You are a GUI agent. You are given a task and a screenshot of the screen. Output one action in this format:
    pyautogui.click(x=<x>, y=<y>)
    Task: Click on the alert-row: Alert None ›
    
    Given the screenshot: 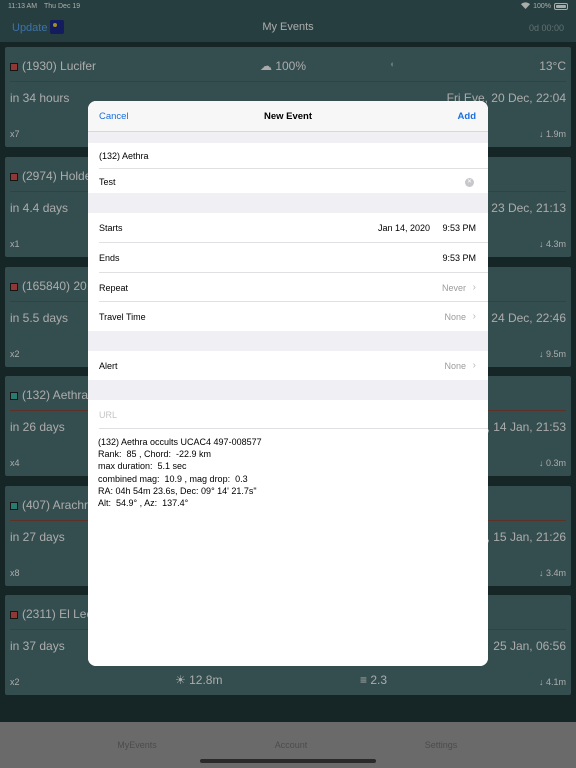 What is the action you would take?
    pyautogui.click(x=288, y=365)
    